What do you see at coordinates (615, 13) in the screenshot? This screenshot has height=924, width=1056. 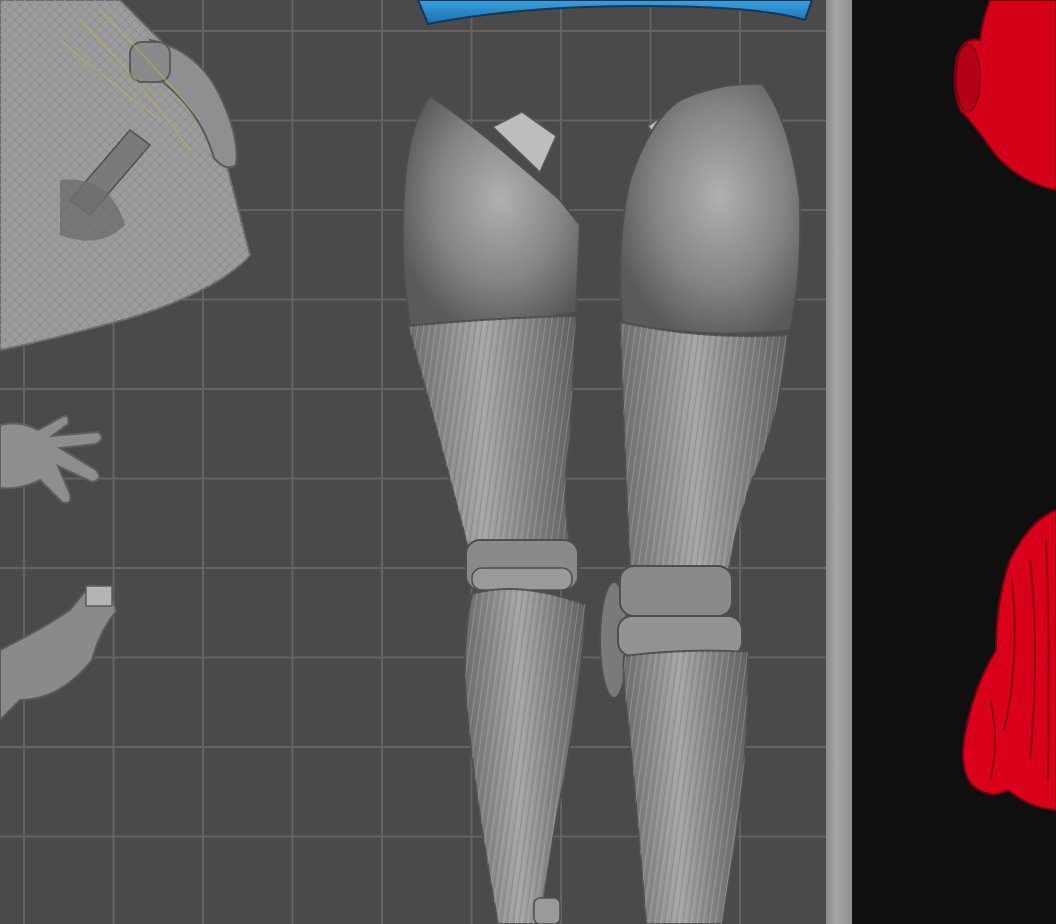 I see `blue-skirt-part` at bounding box center [615, 13].